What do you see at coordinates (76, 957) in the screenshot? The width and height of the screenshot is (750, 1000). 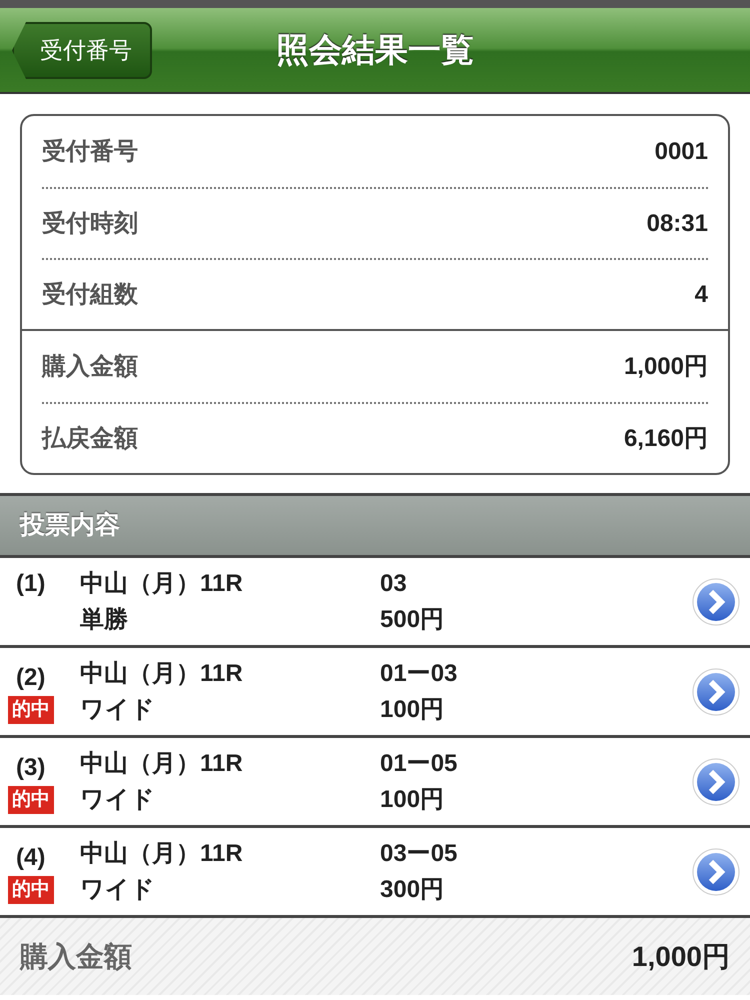 I see `total-label: 購入金額` at bounding box center [76, 957].